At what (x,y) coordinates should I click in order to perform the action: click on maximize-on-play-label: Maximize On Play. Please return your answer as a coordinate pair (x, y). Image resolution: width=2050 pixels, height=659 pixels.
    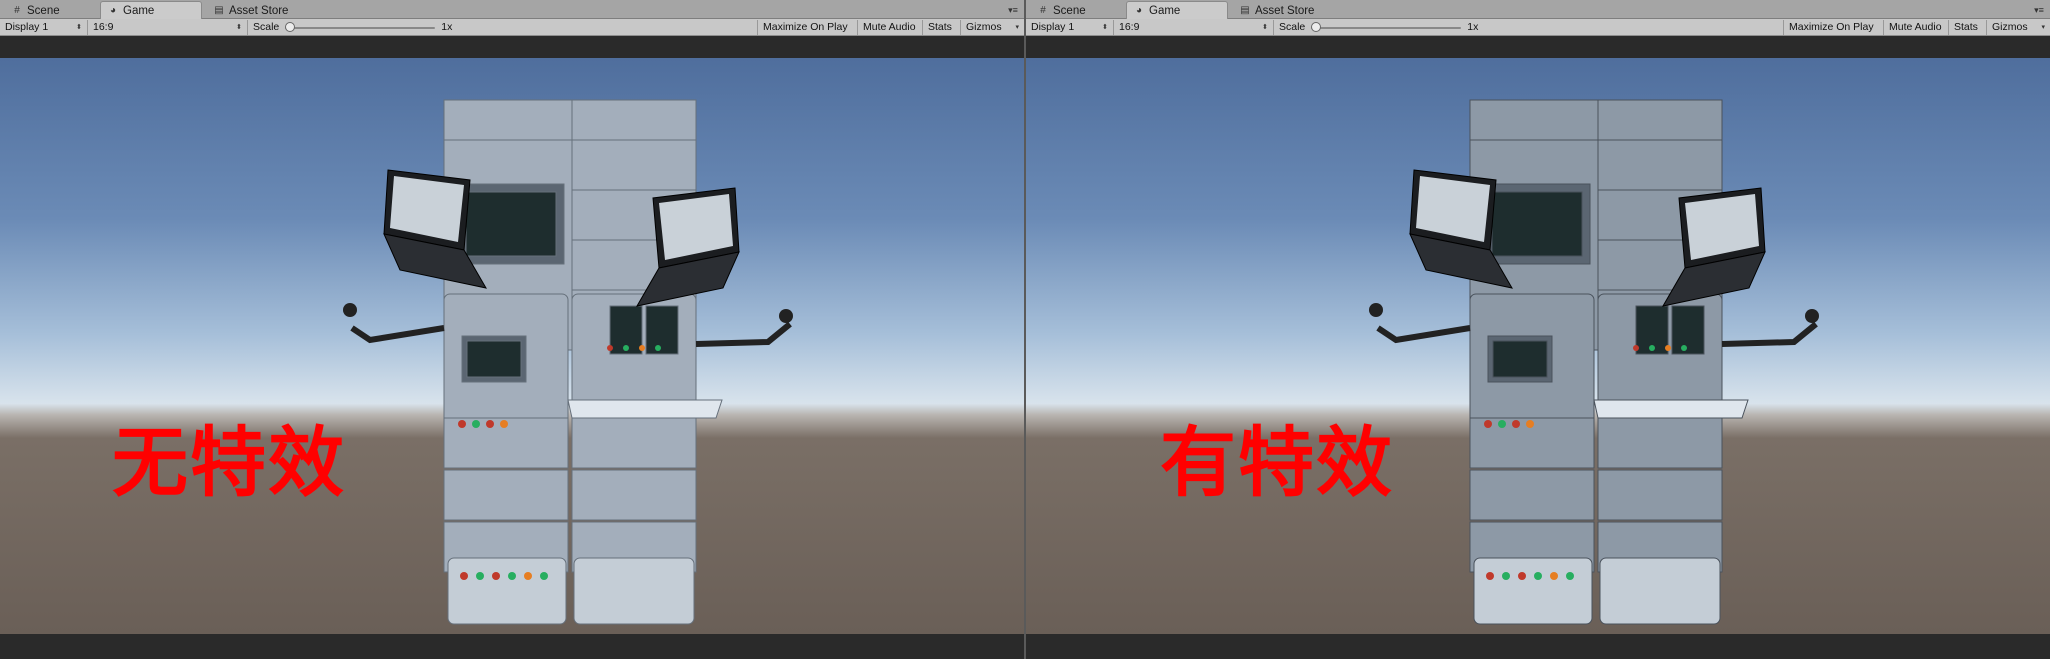
    Looking at the image, I should click on (805, 27).